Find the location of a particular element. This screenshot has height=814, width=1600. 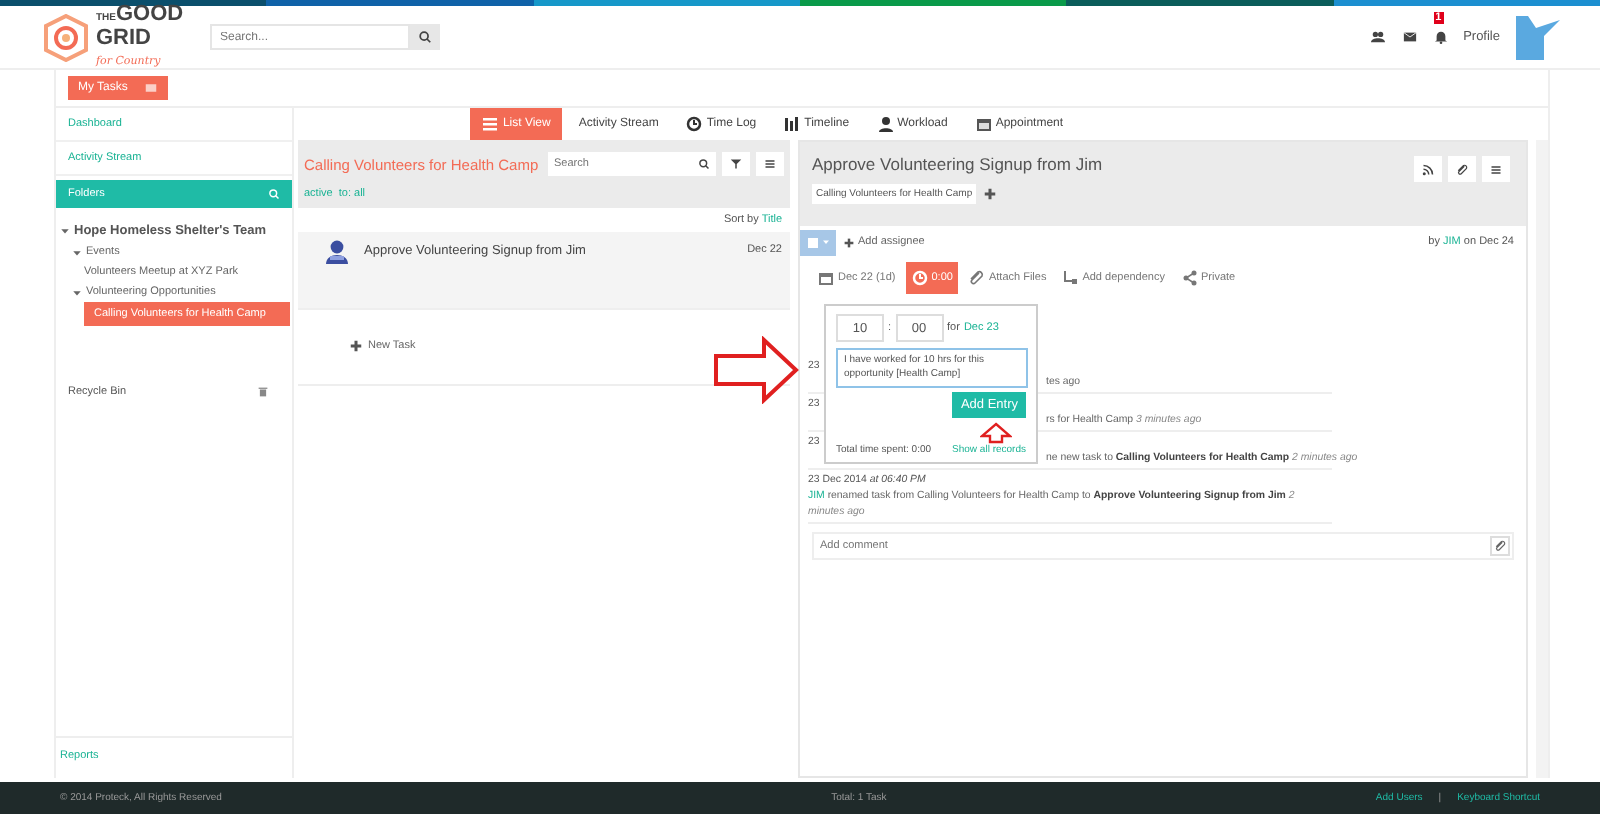

share-icon is located at coordinates (1189, 278).